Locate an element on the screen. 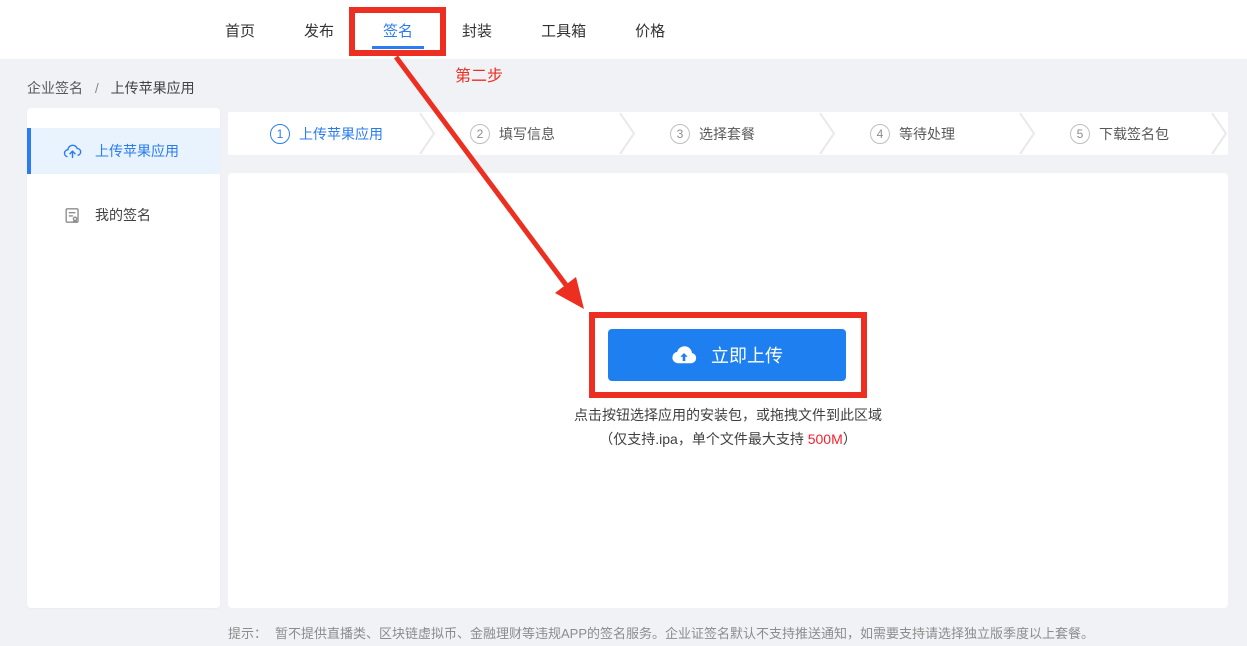 Image resolution: width=1247 pixels, height=646 pixels. nav-item-sign-label: 签名 is located at coordinates (398, 31).